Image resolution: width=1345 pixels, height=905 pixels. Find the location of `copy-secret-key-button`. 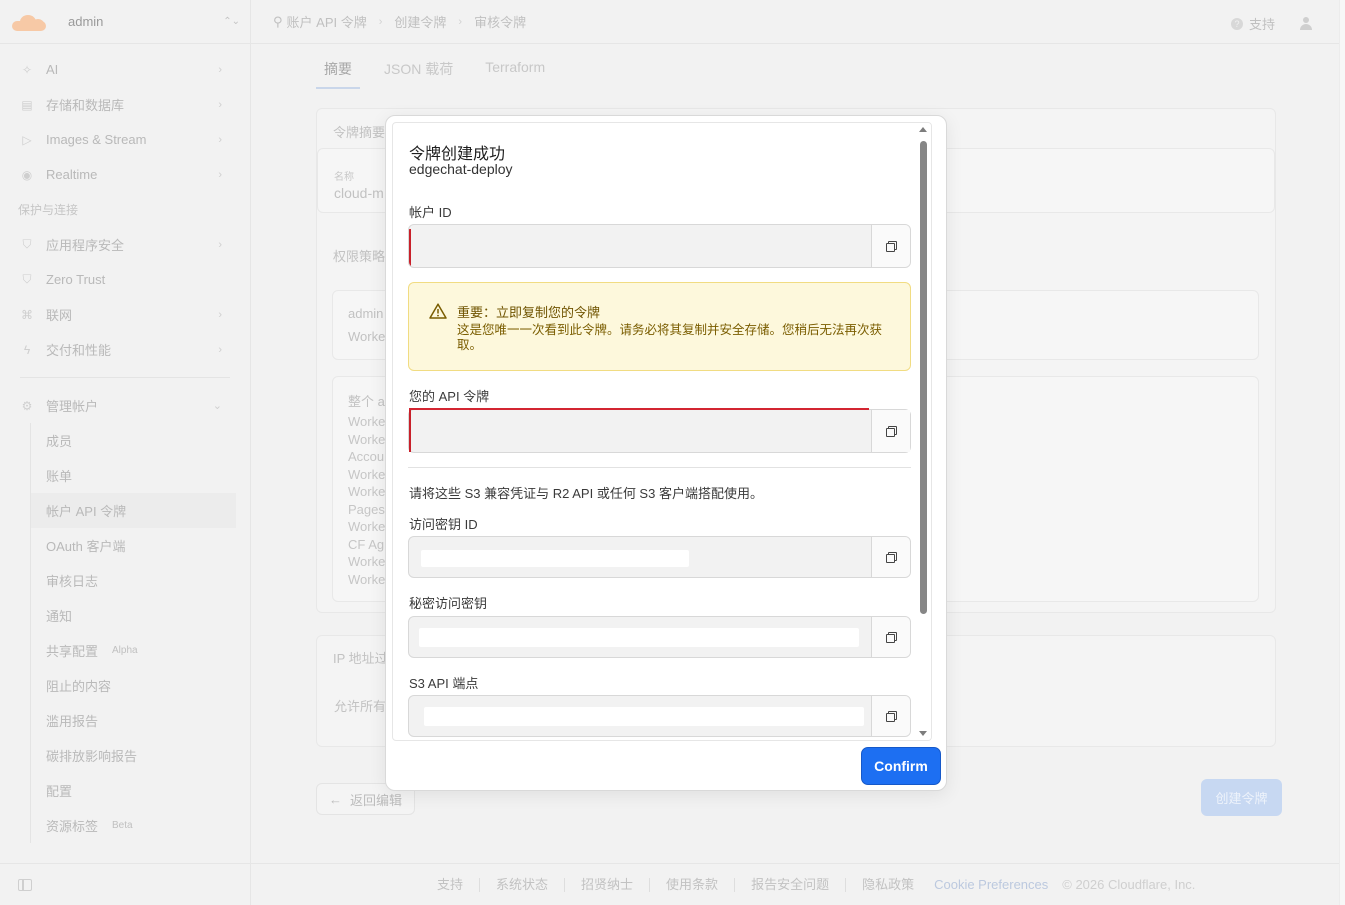

copy-secret-key-button is located at coordinates (890, 637).